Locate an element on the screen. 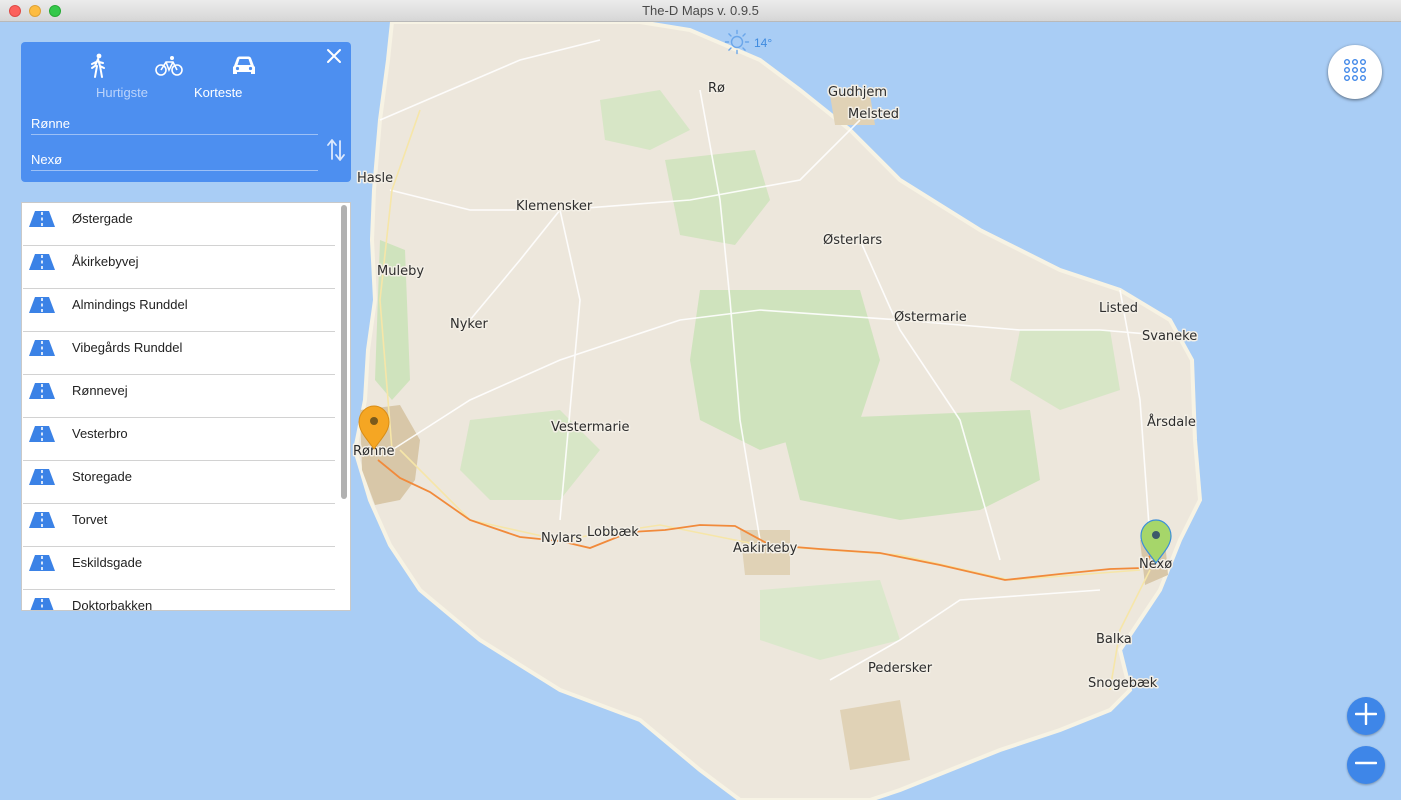 Image resolution: width=1401 pixels, height=800 pixels. direction-street: Vesterbro is located at coordinates (100, 433).